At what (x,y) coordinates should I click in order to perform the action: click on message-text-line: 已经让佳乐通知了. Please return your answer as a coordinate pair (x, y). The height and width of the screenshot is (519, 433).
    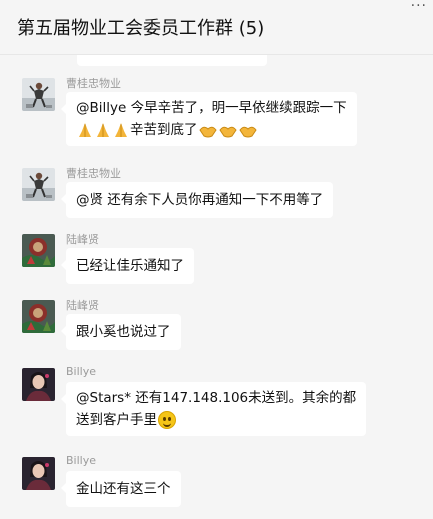
    Looking at the image, I should click on (130, 266).